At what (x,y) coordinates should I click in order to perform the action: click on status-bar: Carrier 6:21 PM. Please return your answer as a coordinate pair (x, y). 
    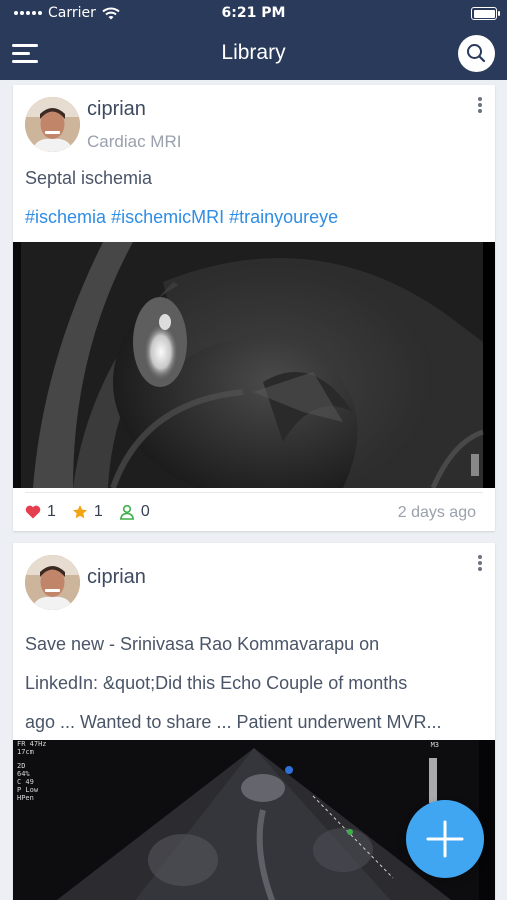
    Looking at the image, I should click on (253, 14).